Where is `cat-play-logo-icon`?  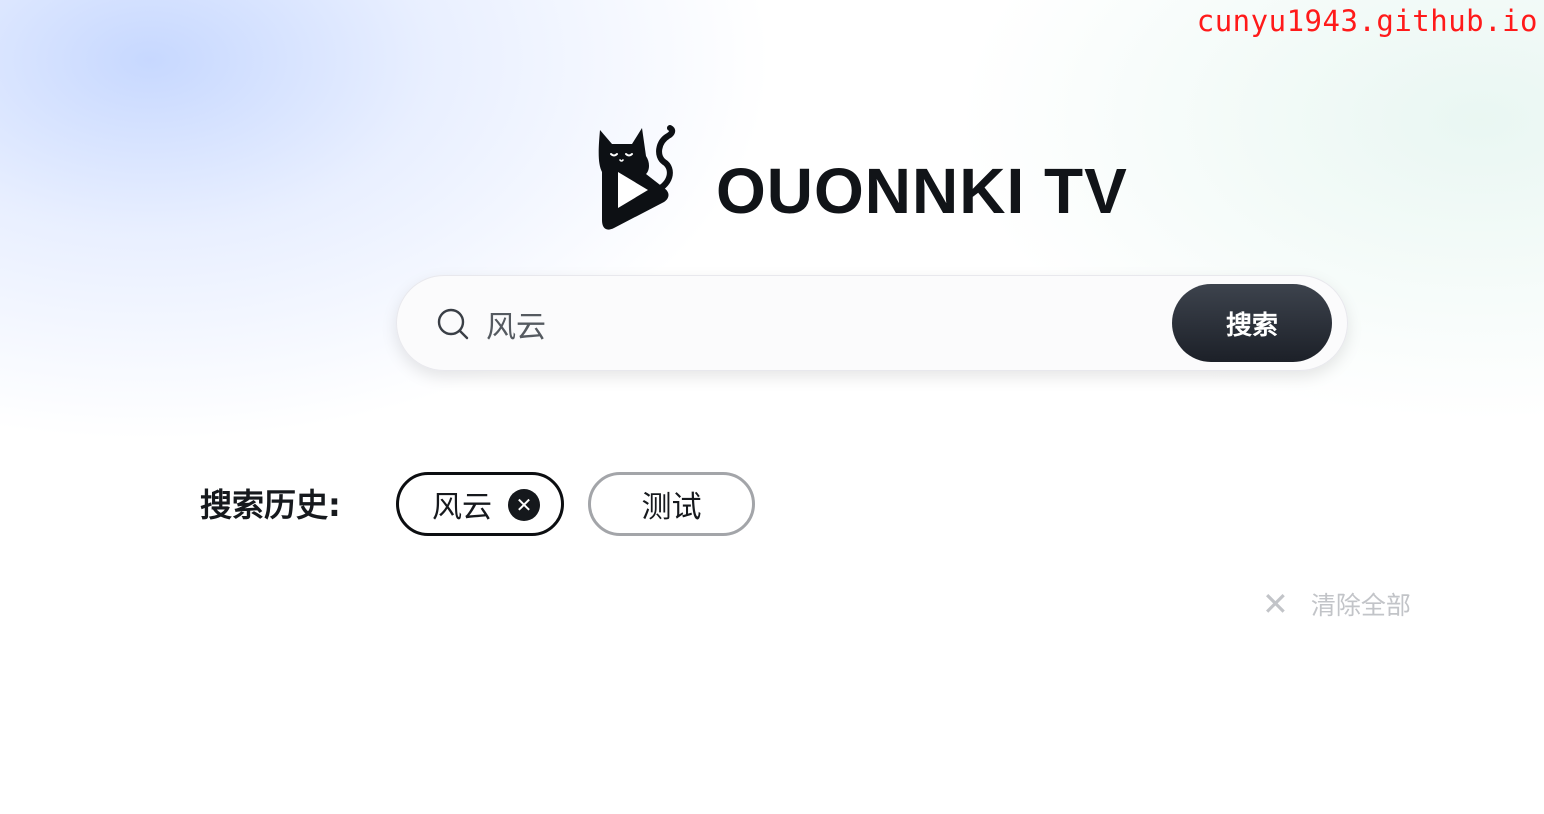
cat-play-logo-icon is located at coordinates (637, 177).